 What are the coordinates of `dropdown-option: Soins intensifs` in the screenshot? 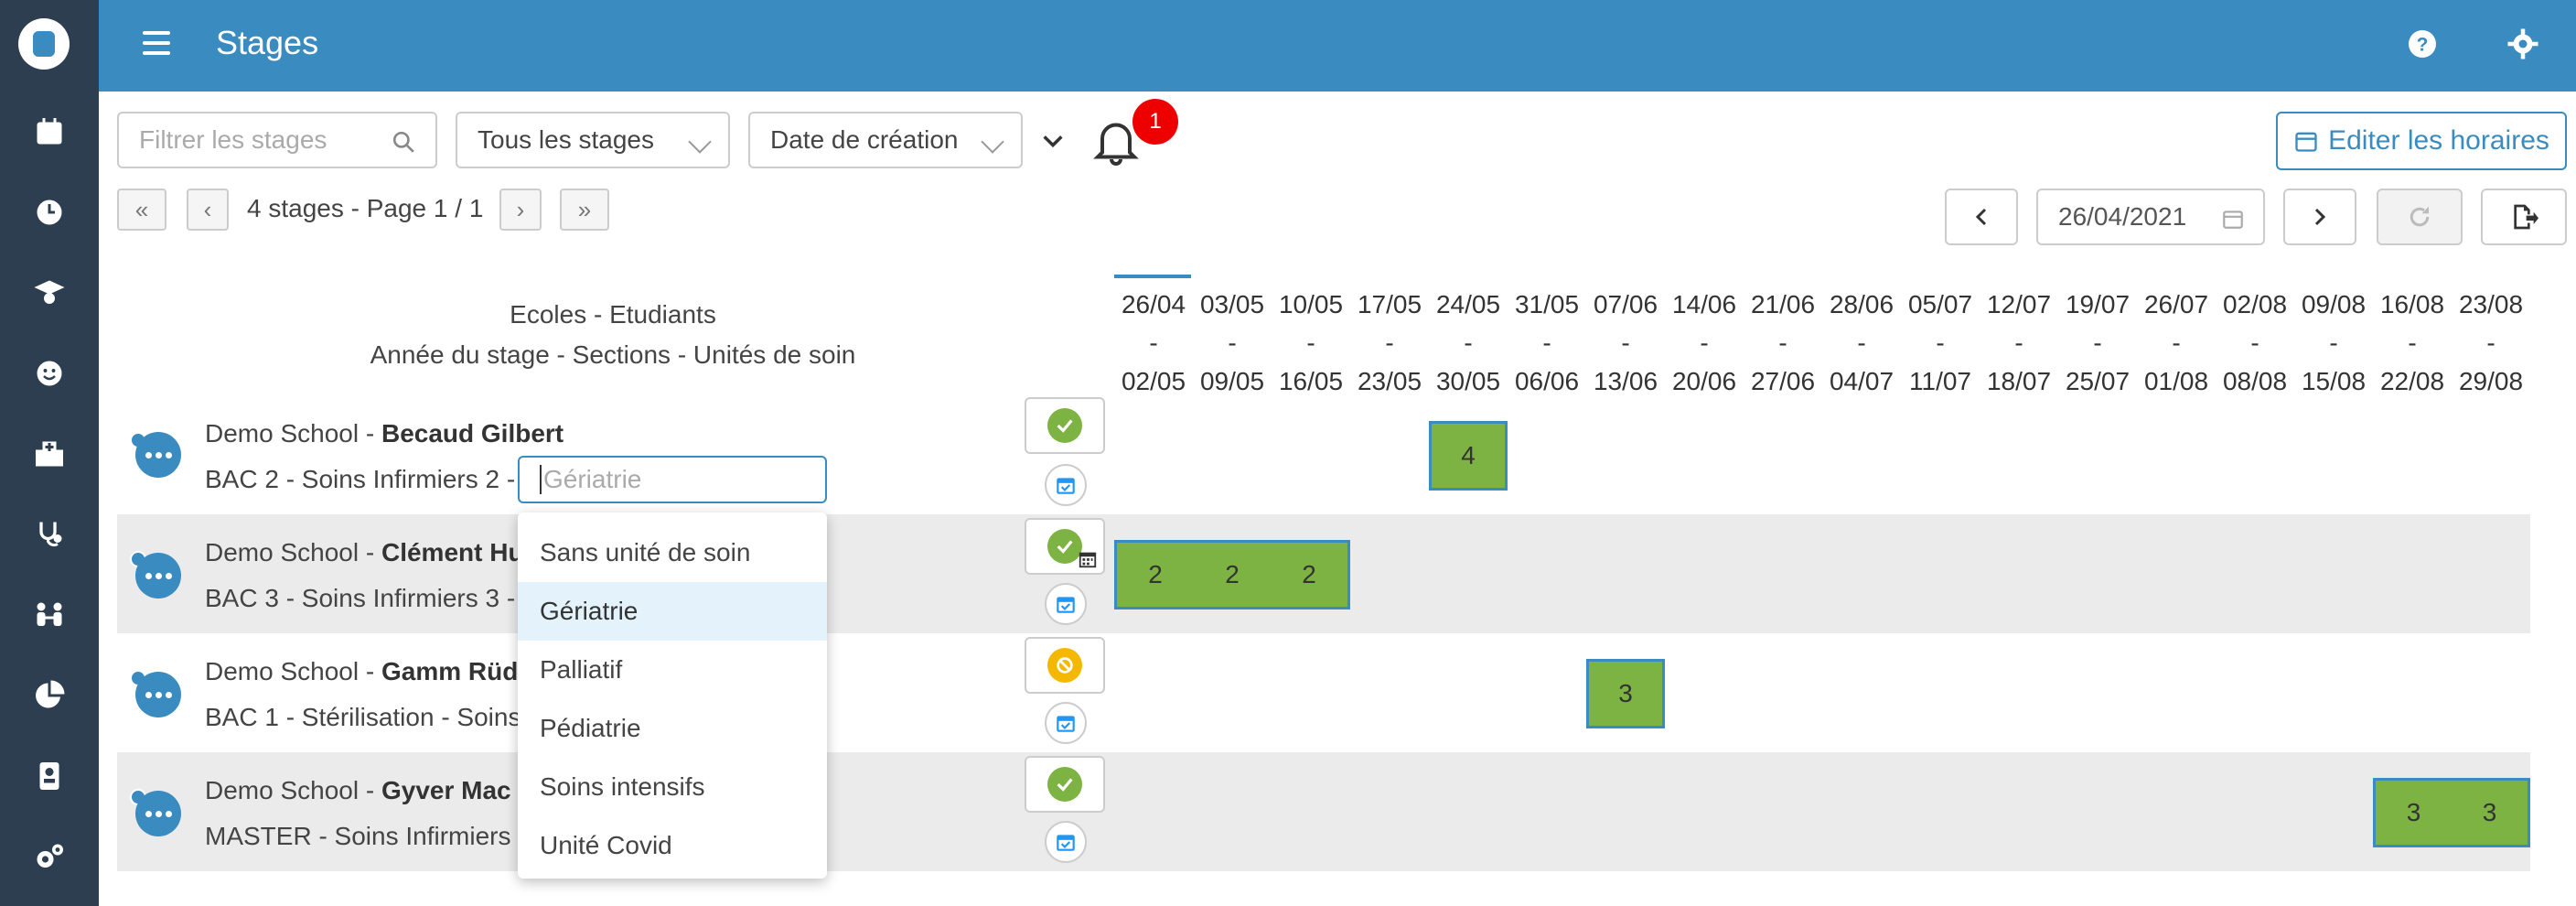 It's located at (672, 787).